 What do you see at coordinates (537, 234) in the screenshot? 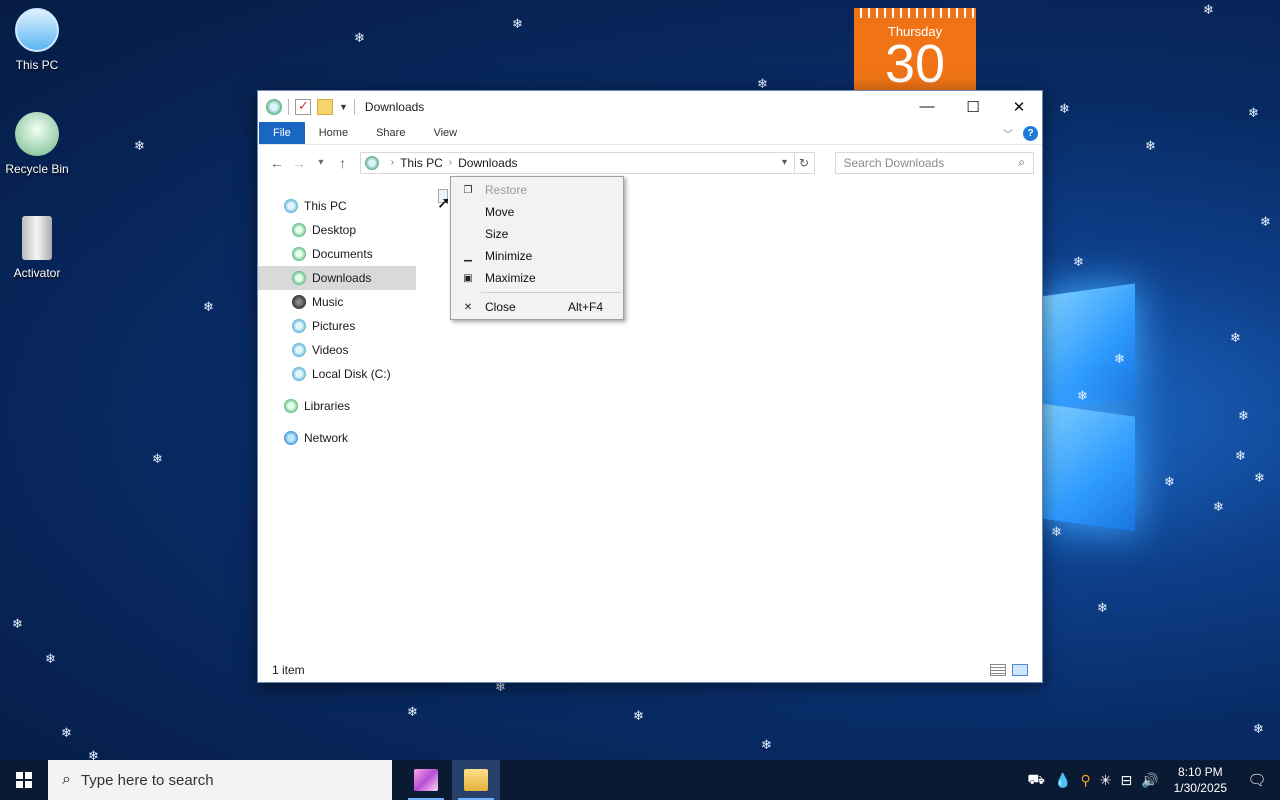
I see `menu-item-size: Size` at bounding box center [537, 234].